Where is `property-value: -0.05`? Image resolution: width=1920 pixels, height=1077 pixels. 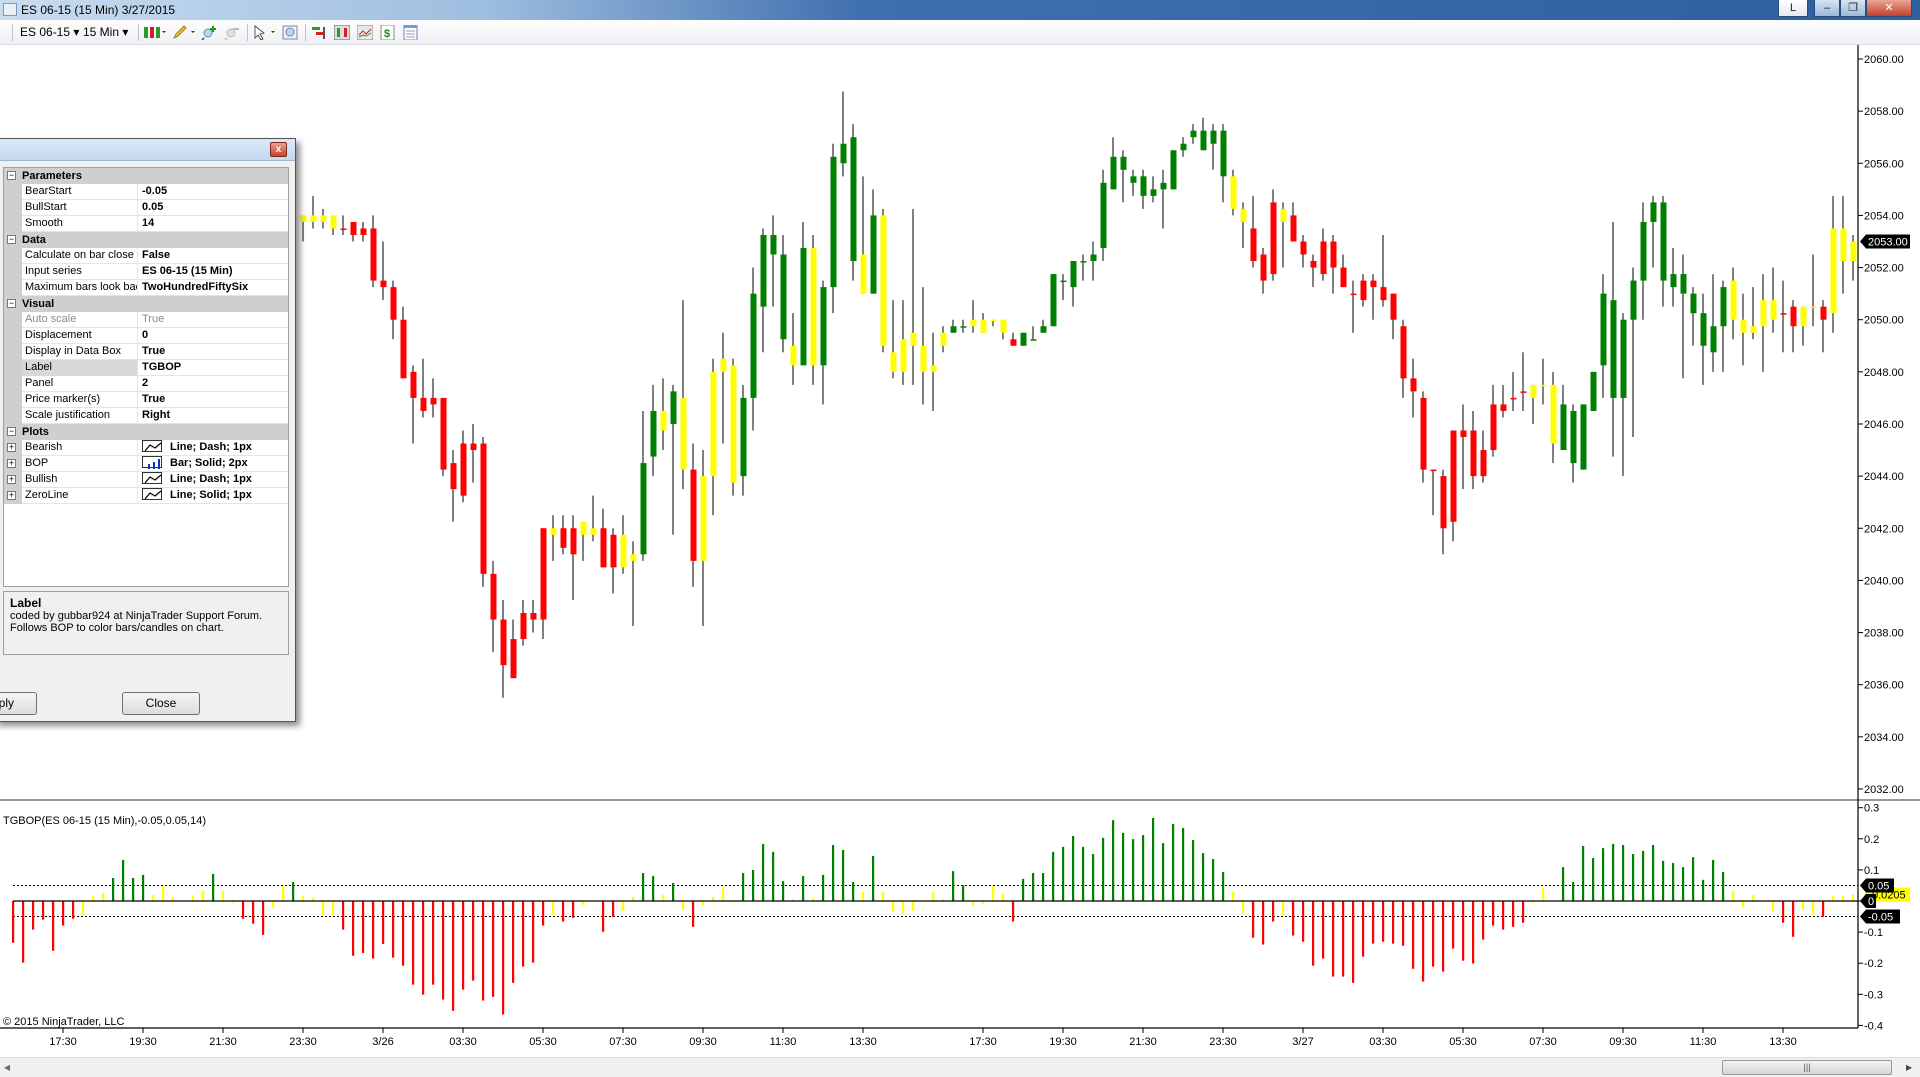 property-value: -0.05 is located at coordinates (213, 192).